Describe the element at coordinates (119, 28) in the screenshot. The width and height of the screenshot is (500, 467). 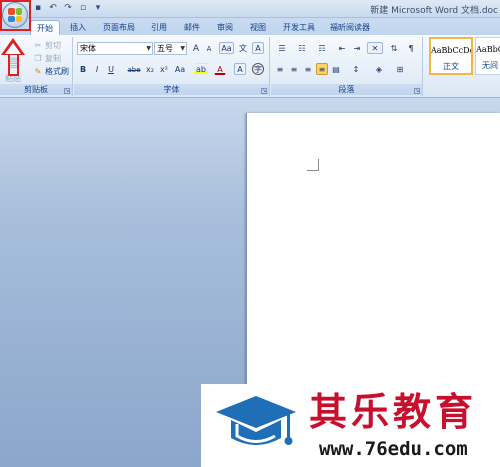
I see `tab-page-layout: 页面布局` at that location.